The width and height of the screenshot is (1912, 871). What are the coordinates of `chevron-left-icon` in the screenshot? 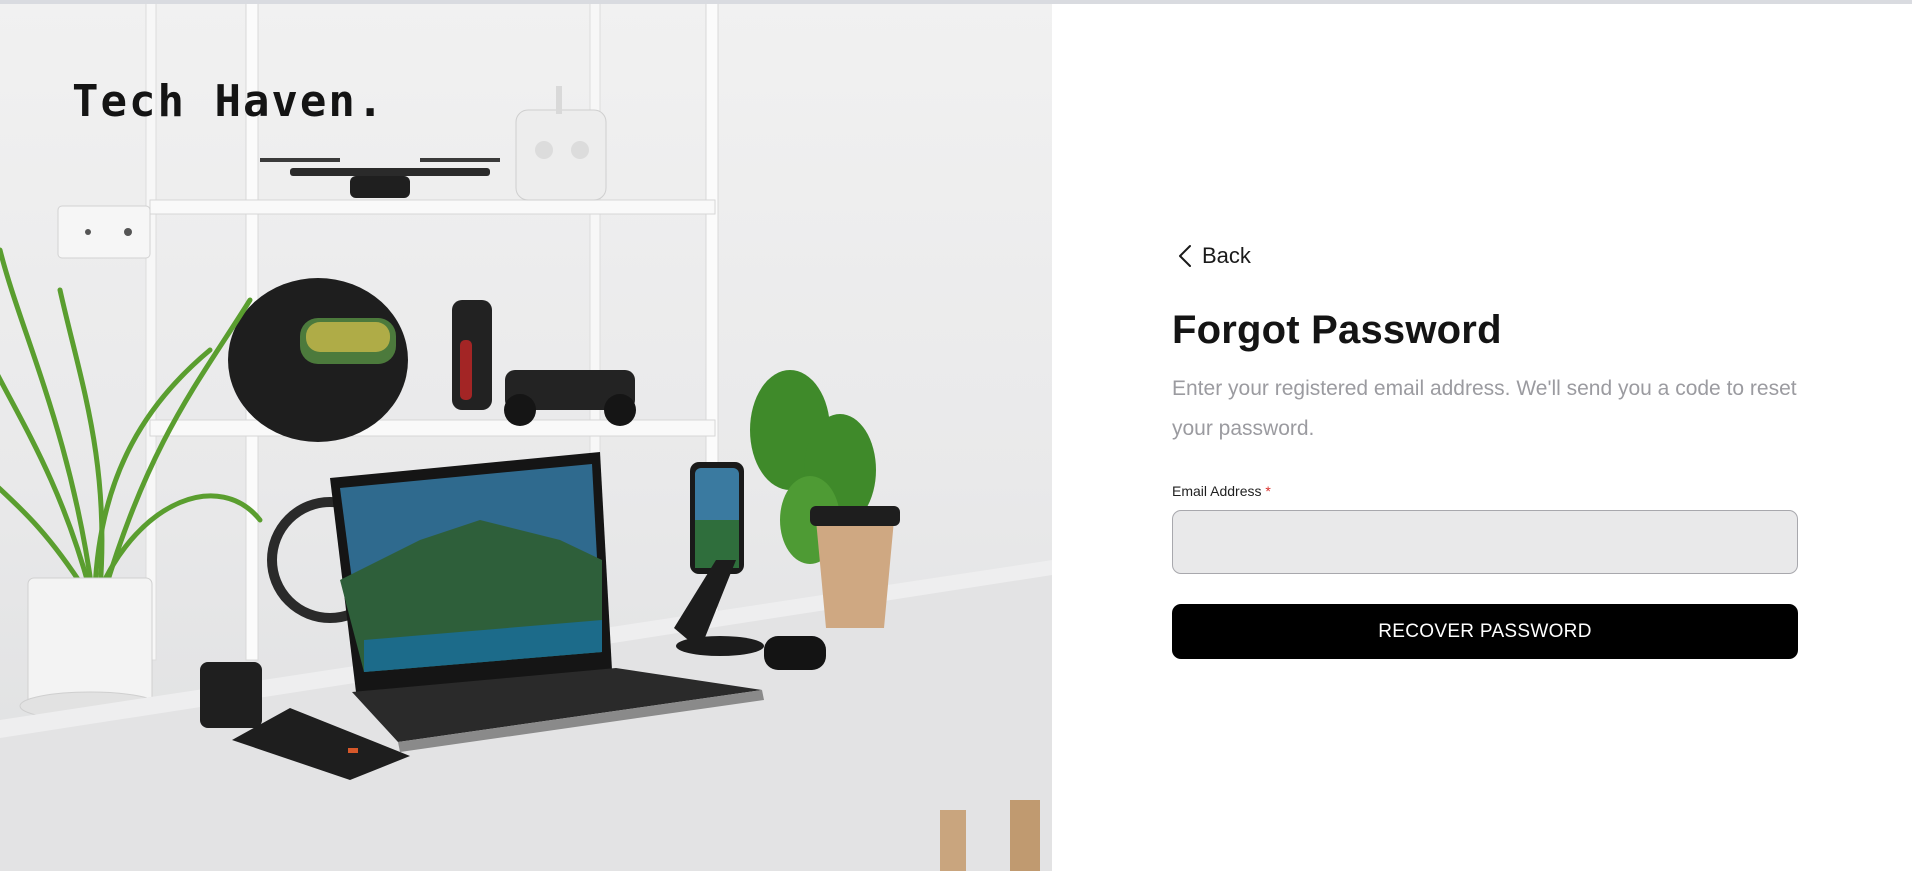 It's located at (1185, 256).